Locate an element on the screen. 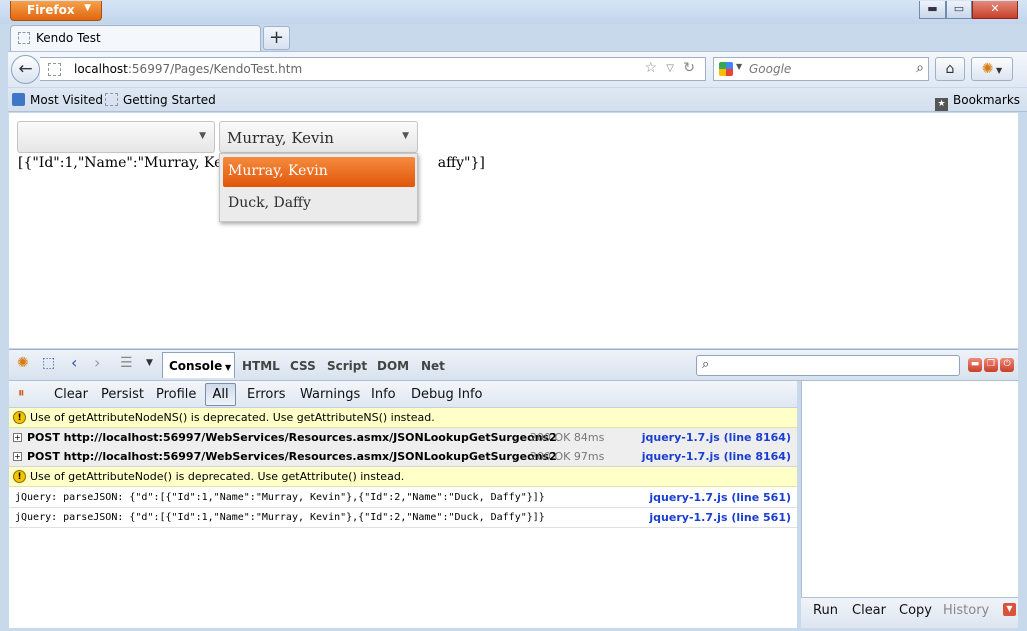 This screenshot has height=631, width=1027. firebug-button: ✺ ▼ is located at coordinates (992, 69).